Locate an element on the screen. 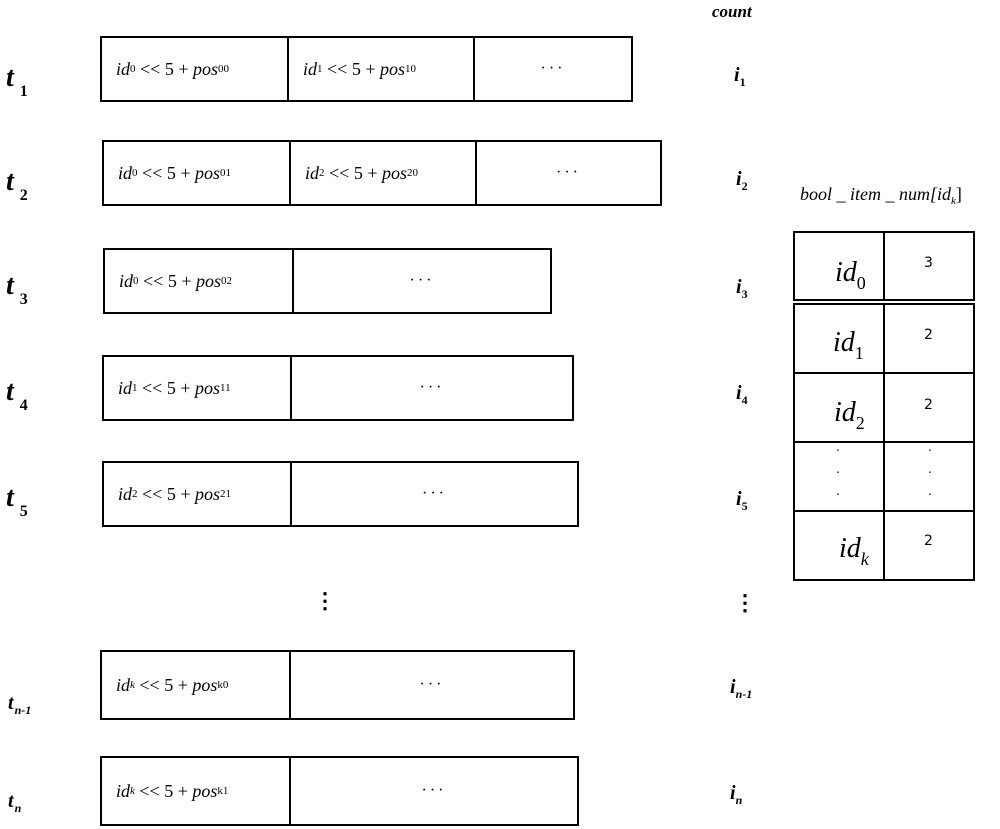 The width and height of the screenshot is (1000, 829). pos-subscript: 20 is located at coordinates (412, 173).